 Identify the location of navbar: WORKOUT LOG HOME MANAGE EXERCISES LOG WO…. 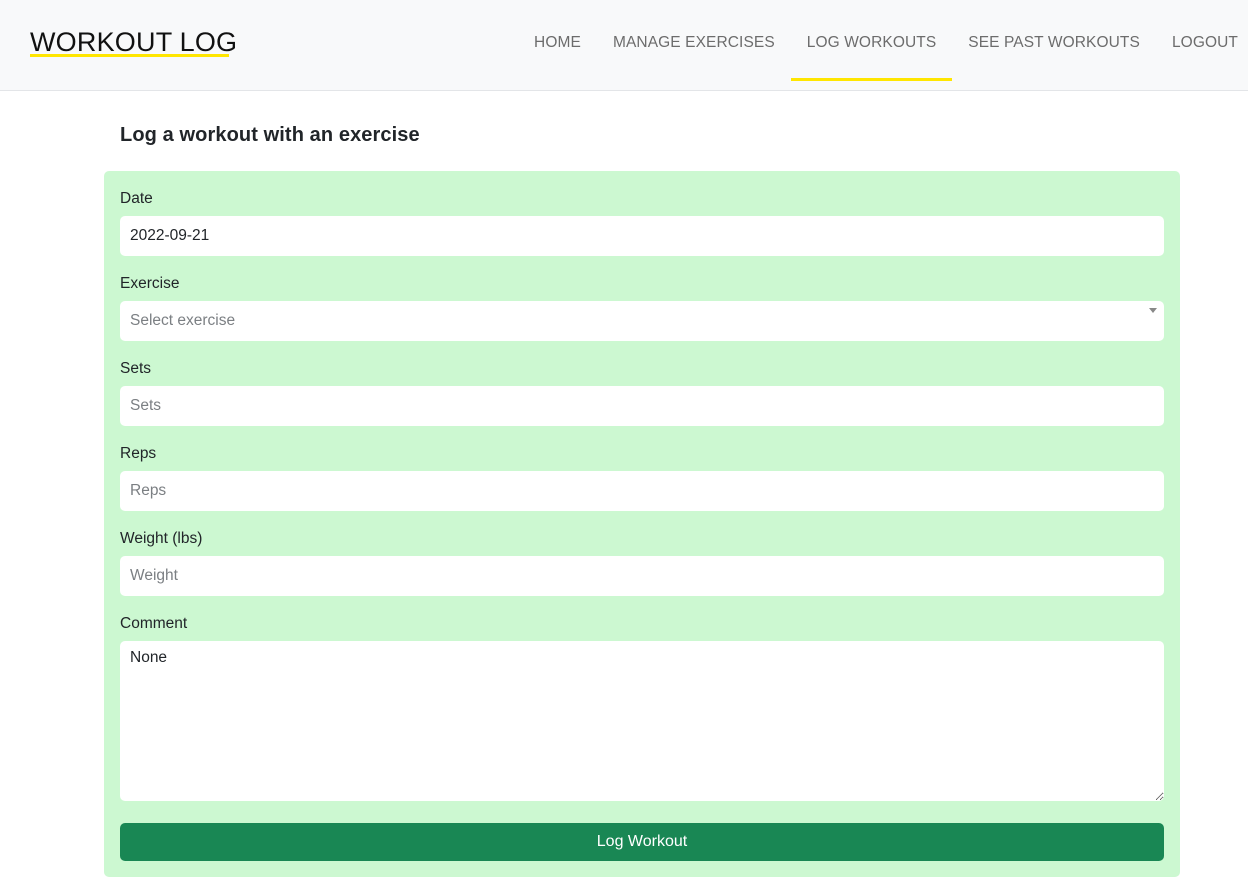
(624, 45).